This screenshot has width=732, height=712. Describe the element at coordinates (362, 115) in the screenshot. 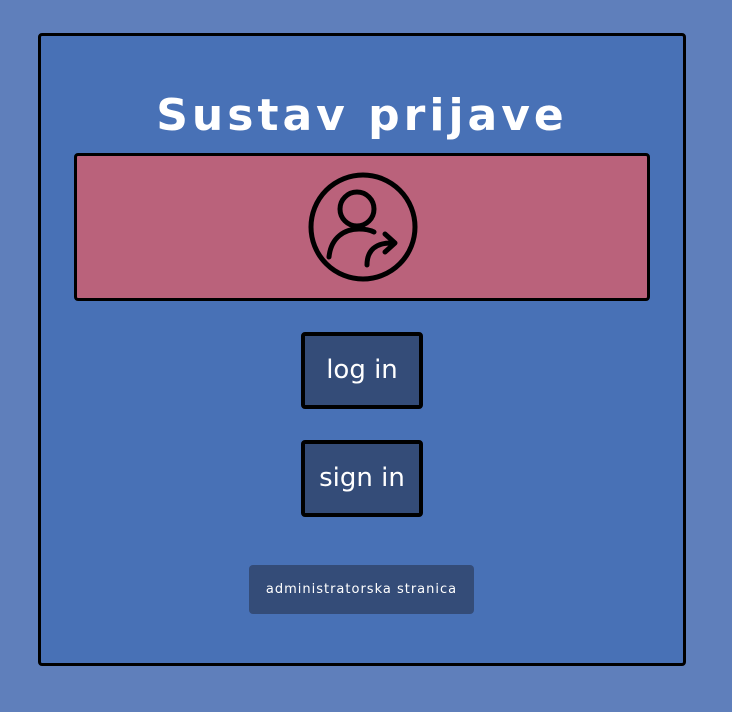

I see `page-title: Sustav prijave` at that location.